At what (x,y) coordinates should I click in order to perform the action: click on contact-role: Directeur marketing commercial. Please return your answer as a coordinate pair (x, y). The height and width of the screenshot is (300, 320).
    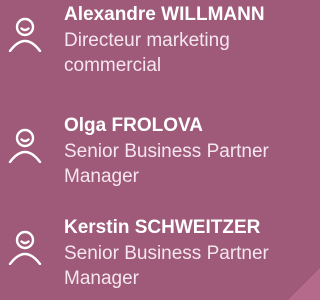
    Looking at the image, I should click on (147, 53).